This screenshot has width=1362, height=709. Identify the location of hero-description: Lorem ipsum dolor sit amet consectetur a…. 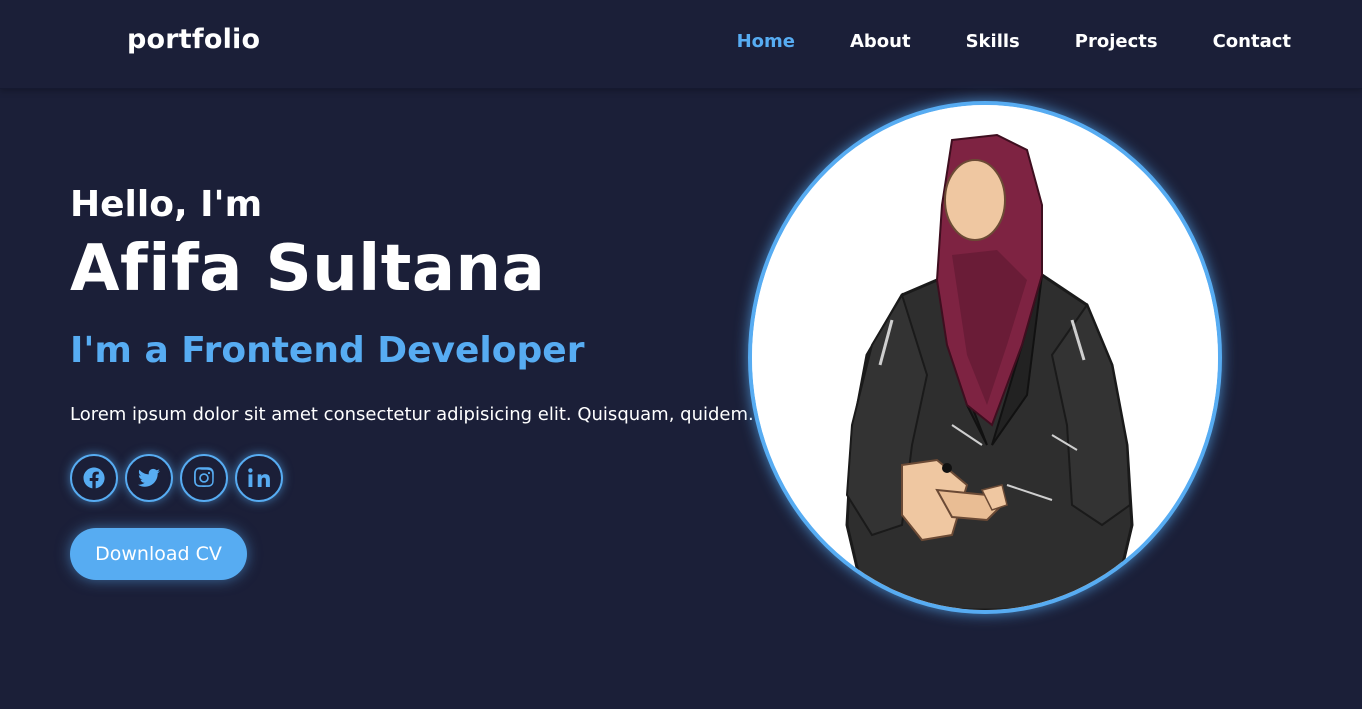
(412, 414).